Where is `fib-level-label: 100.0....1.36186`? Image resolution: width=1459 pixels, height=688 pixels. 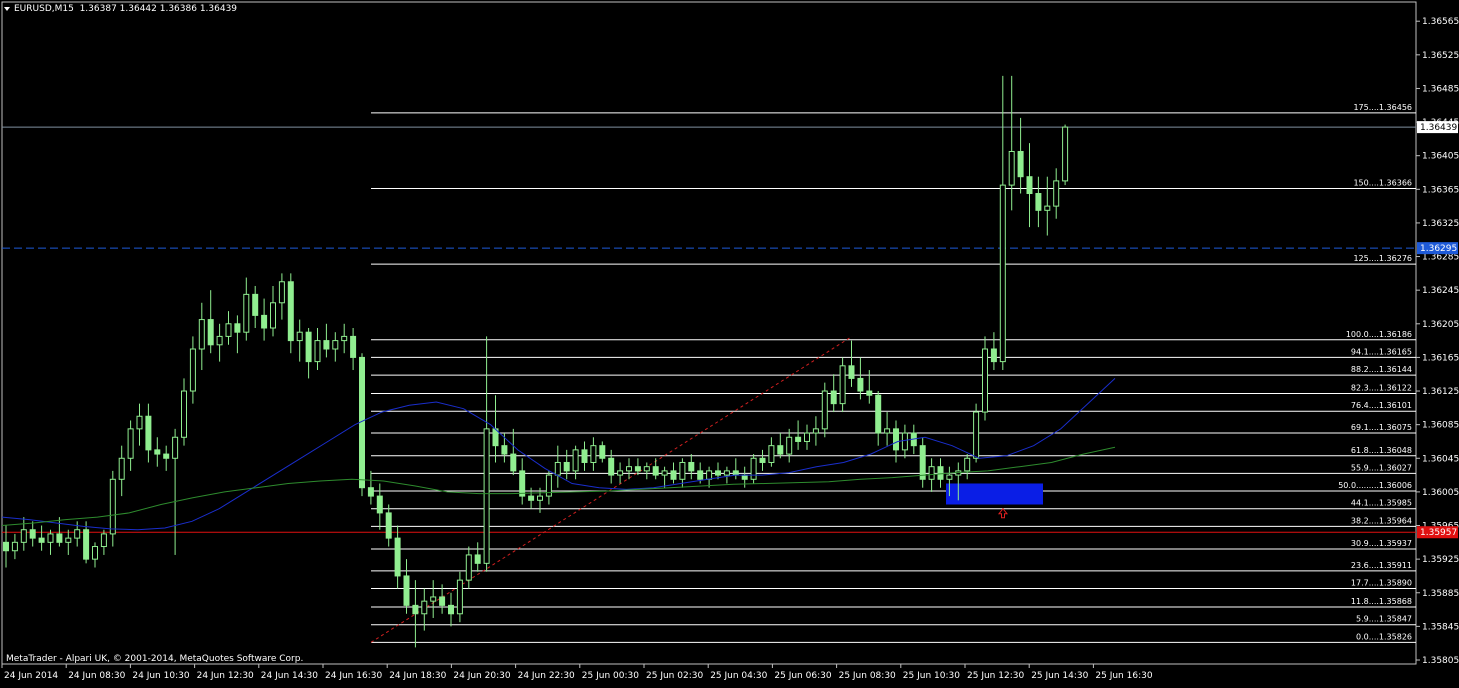
fib-level-label: 100.0....1.36186 is located at coordinates (1379, 334).